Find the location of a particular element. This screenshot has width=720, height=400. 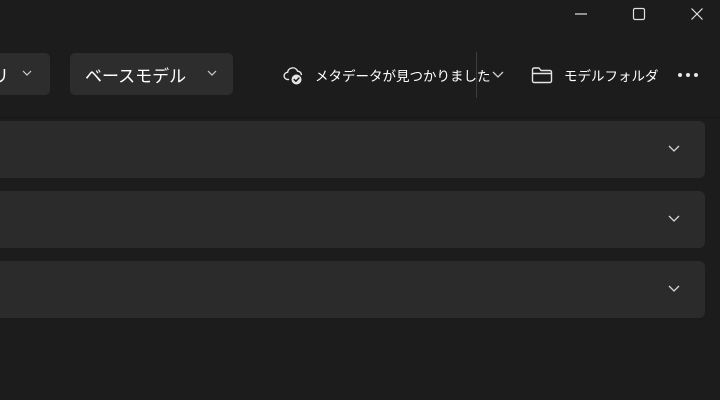

minimize-button is located at coordinates (581, 14).